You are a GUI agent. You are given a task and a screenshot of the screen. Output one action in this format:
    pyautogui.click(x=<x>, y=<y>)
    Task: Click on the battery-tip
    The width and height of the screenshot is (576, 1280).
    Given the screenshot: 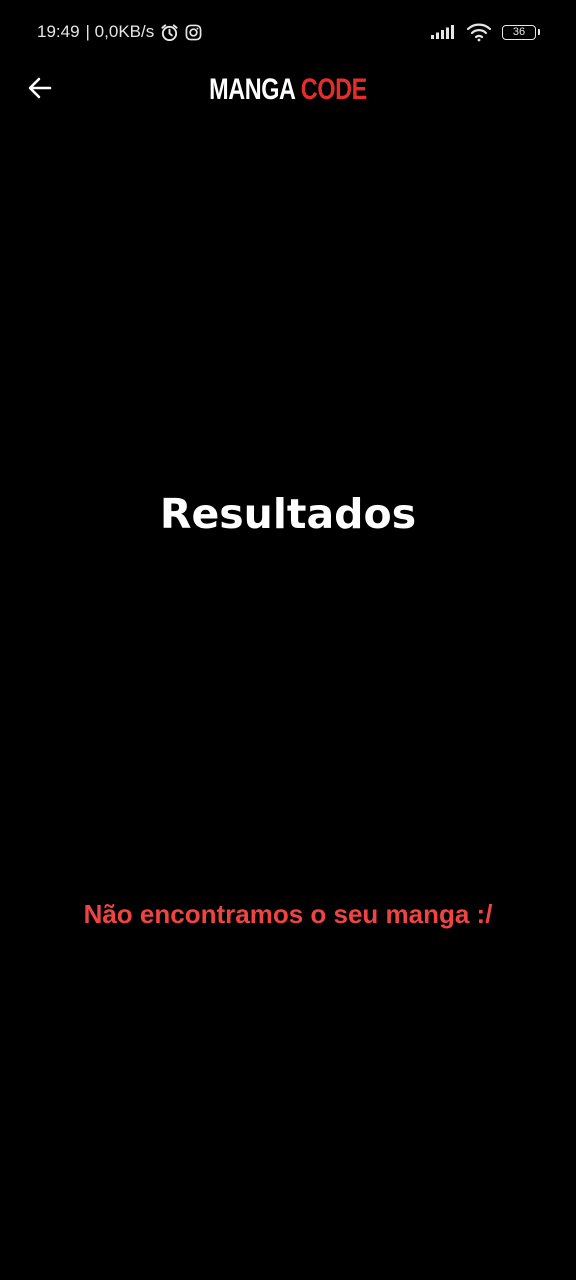 What is the action you would take?
    pyautogui.click(x=539, y=31)
    